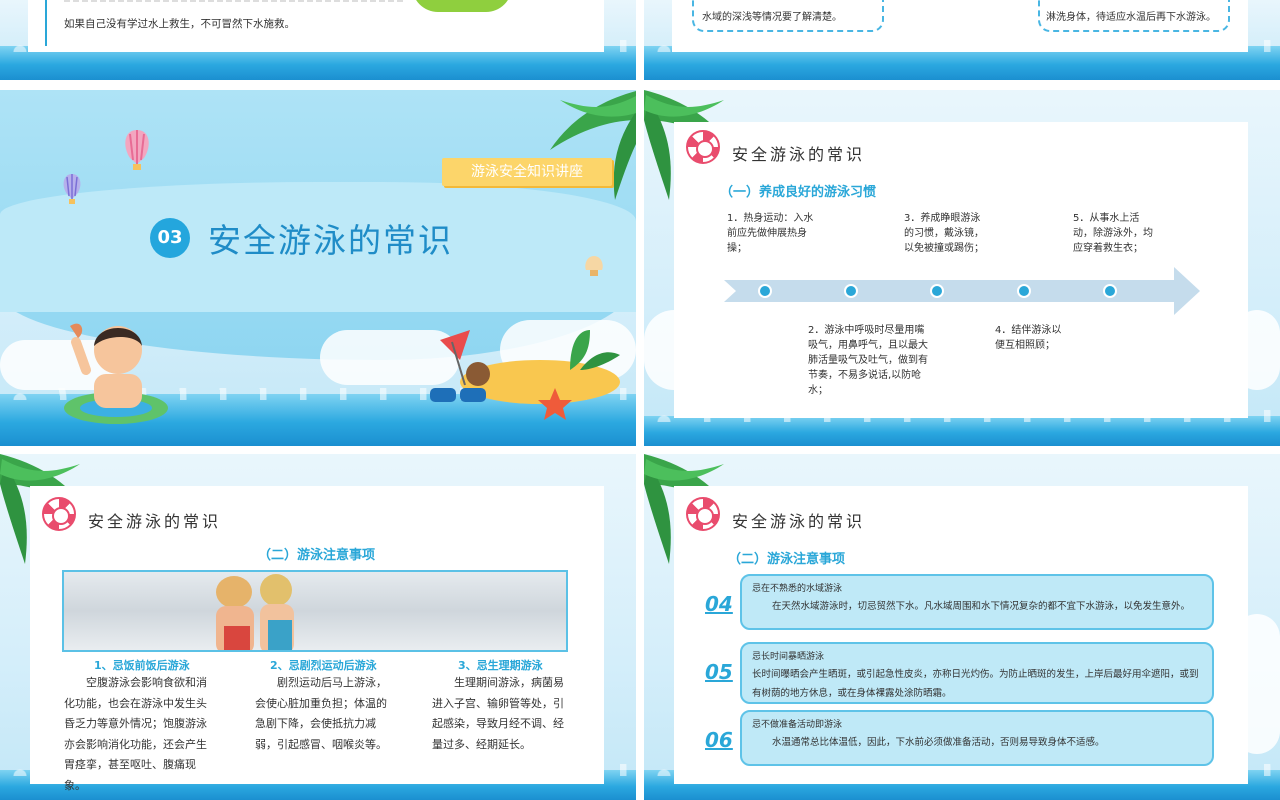 The width and height of the screenshot is (1280, 800). What do you see at coordinates (944, 233) in the screenshot?
I see `timeline-item-3: 3．养成睁眼游泳的习惯，戴泳镜，以免被撞或踢伤；` at bounding box center [944, 233].